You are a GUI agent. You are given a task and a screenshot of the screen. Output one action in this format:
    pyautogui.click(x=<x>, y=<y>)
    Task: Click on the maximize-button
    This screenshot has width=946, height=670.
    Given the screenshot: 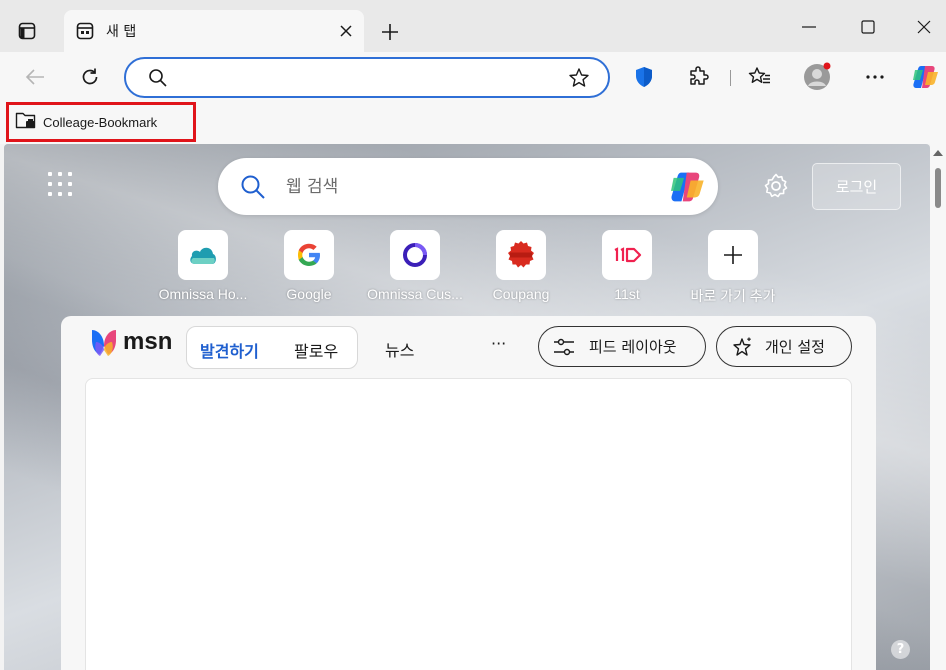 What is the action you would take?
    pyautogui.click(x=868, y=27)
    